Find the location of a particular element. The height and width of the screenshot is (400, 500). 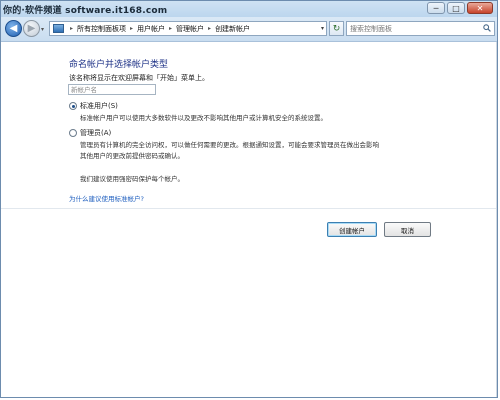

why-standard-account-link: 为什么建议使用标准帐户? is located at coordinates (106, 198).